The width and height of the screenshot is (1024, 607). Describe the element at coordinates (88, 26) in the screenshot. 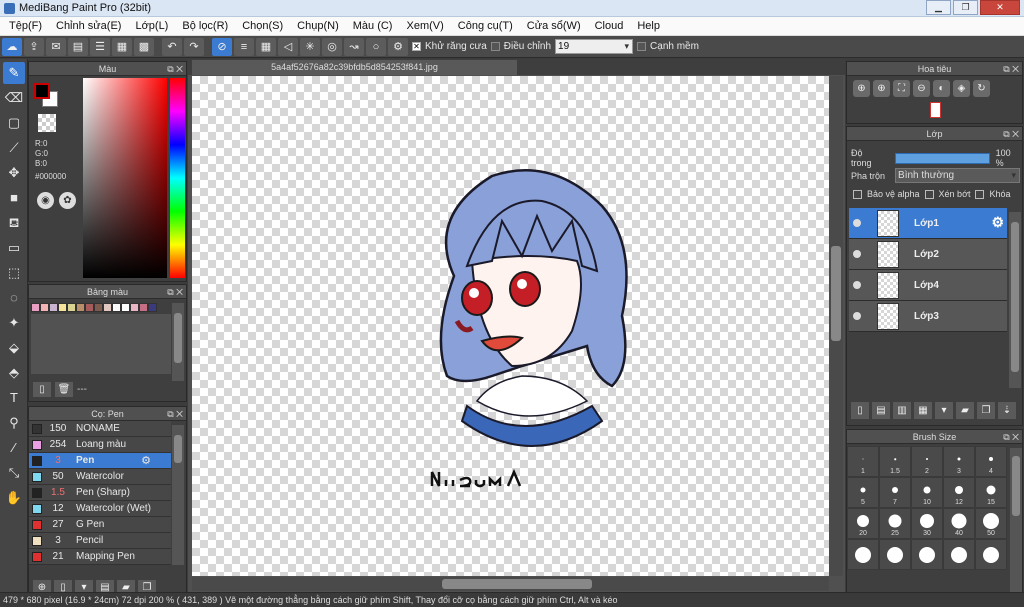

I see `menu-edit: Chỉnh sửa(E)` at that location.